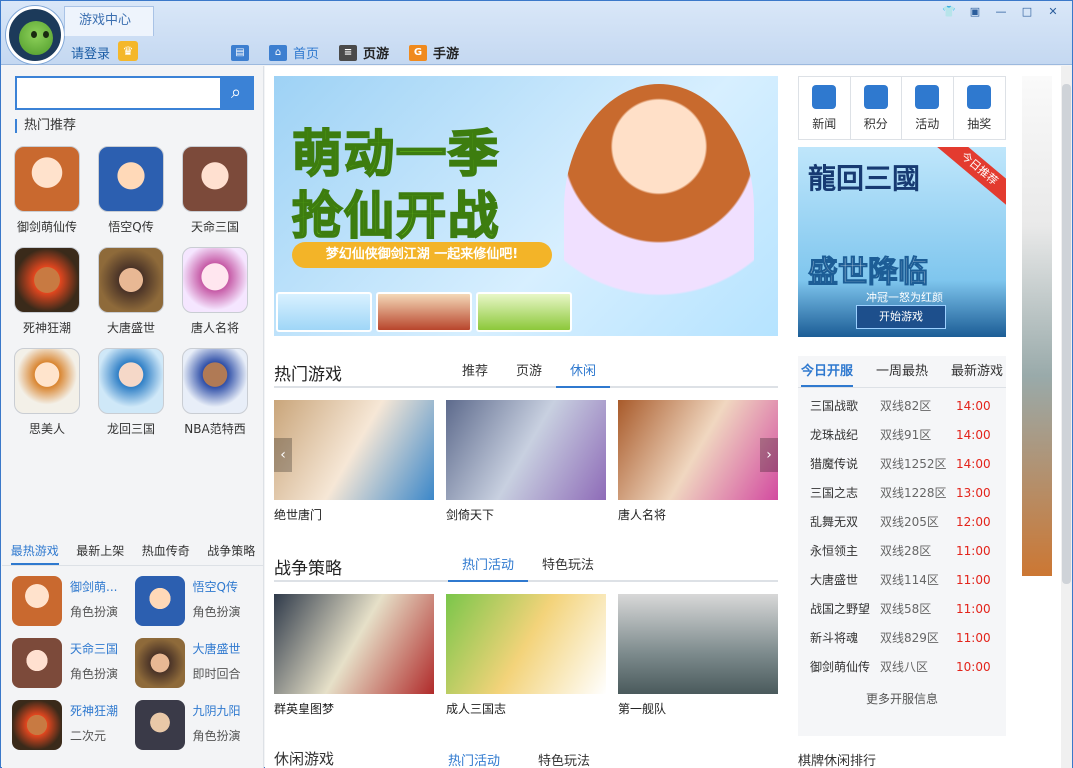 Image resolution: width=1073 pixels, height=768 pixels. Describe the element at coordinates (73, 601) in the screenshot. I see `list-item: 御剑萌... 角色扮演` at that location.